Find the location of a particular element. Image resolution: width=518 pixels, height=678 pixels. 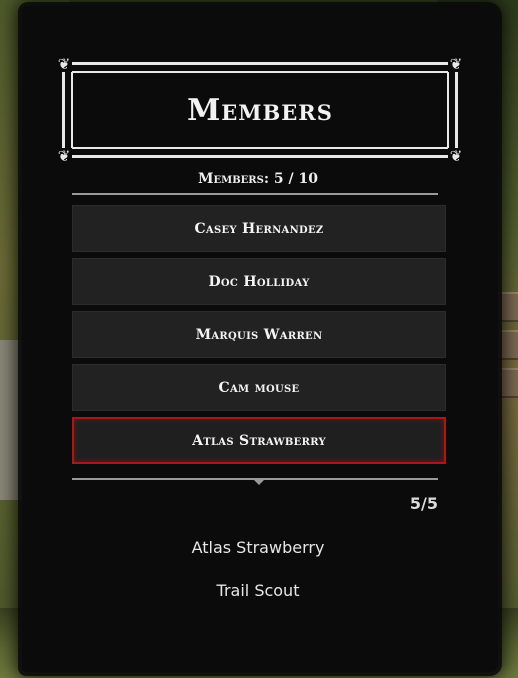

member-name: Marquis Warren is located at coordinates (259, 334).